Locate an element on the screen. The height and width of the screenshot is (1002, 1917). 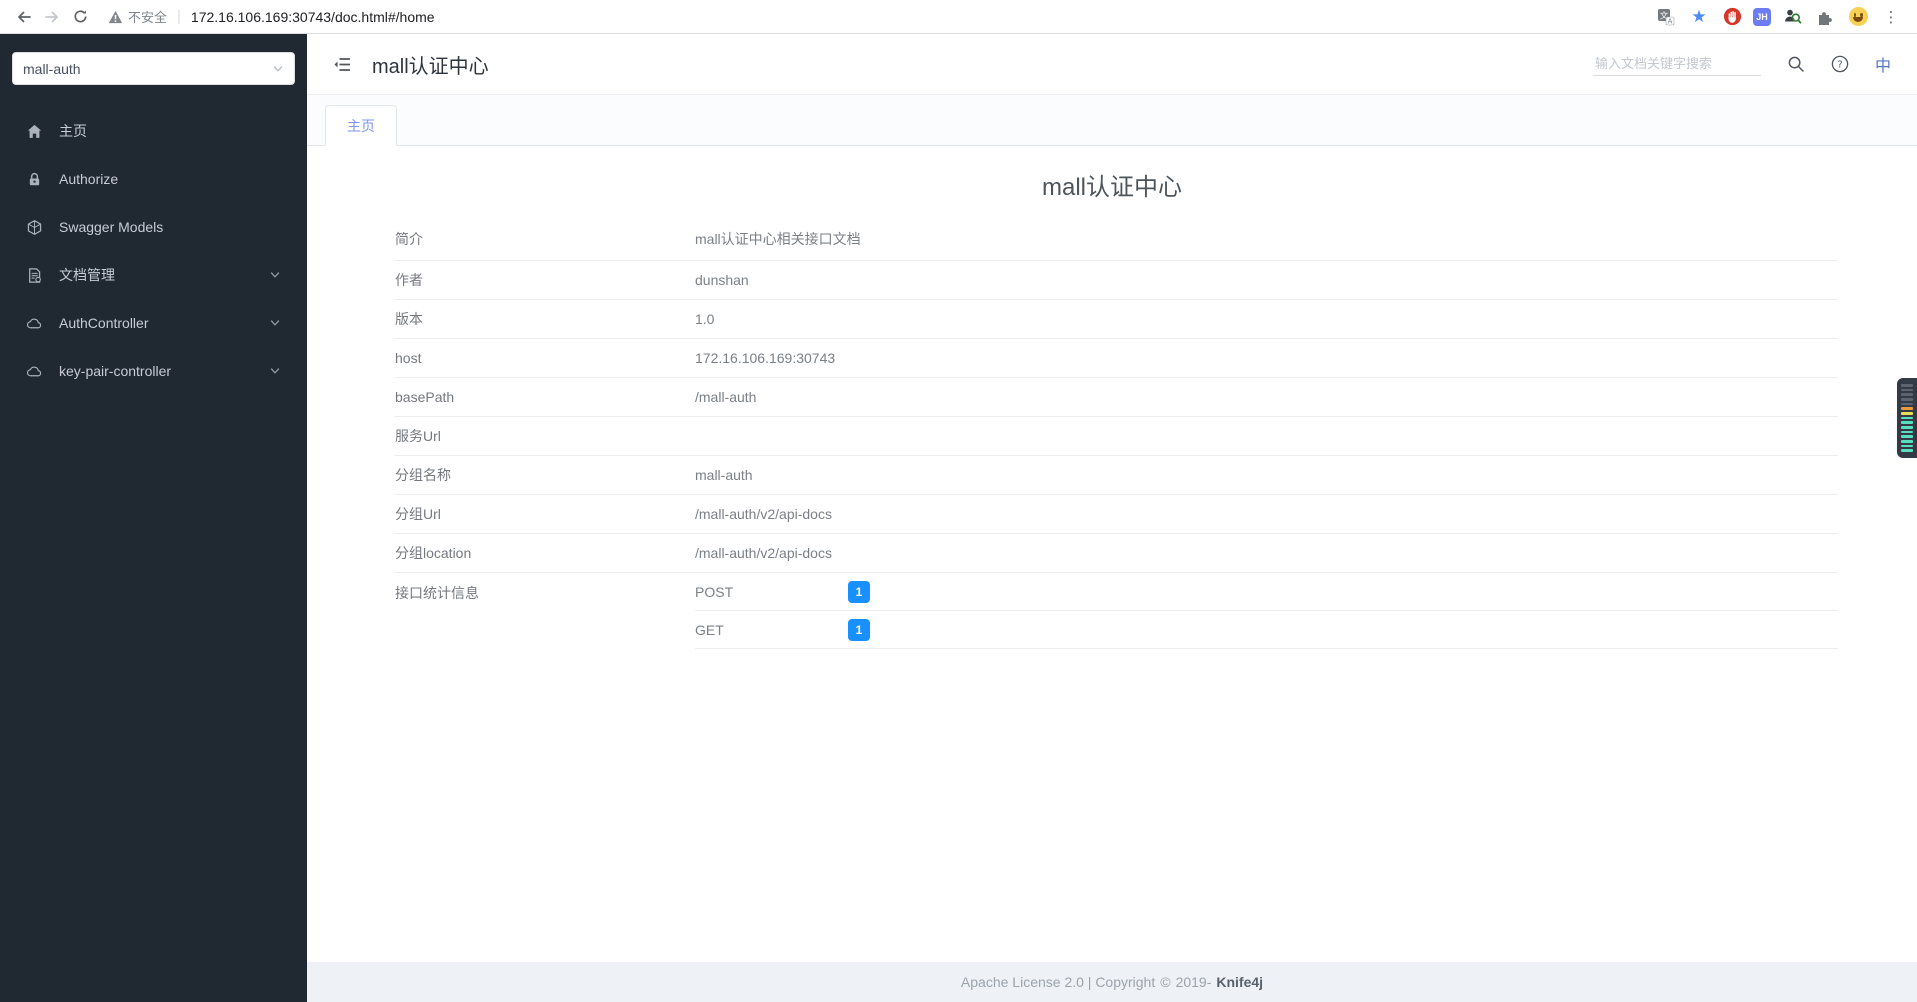
info-row: 版本 1.0 is located at coordinates (1116, 319).